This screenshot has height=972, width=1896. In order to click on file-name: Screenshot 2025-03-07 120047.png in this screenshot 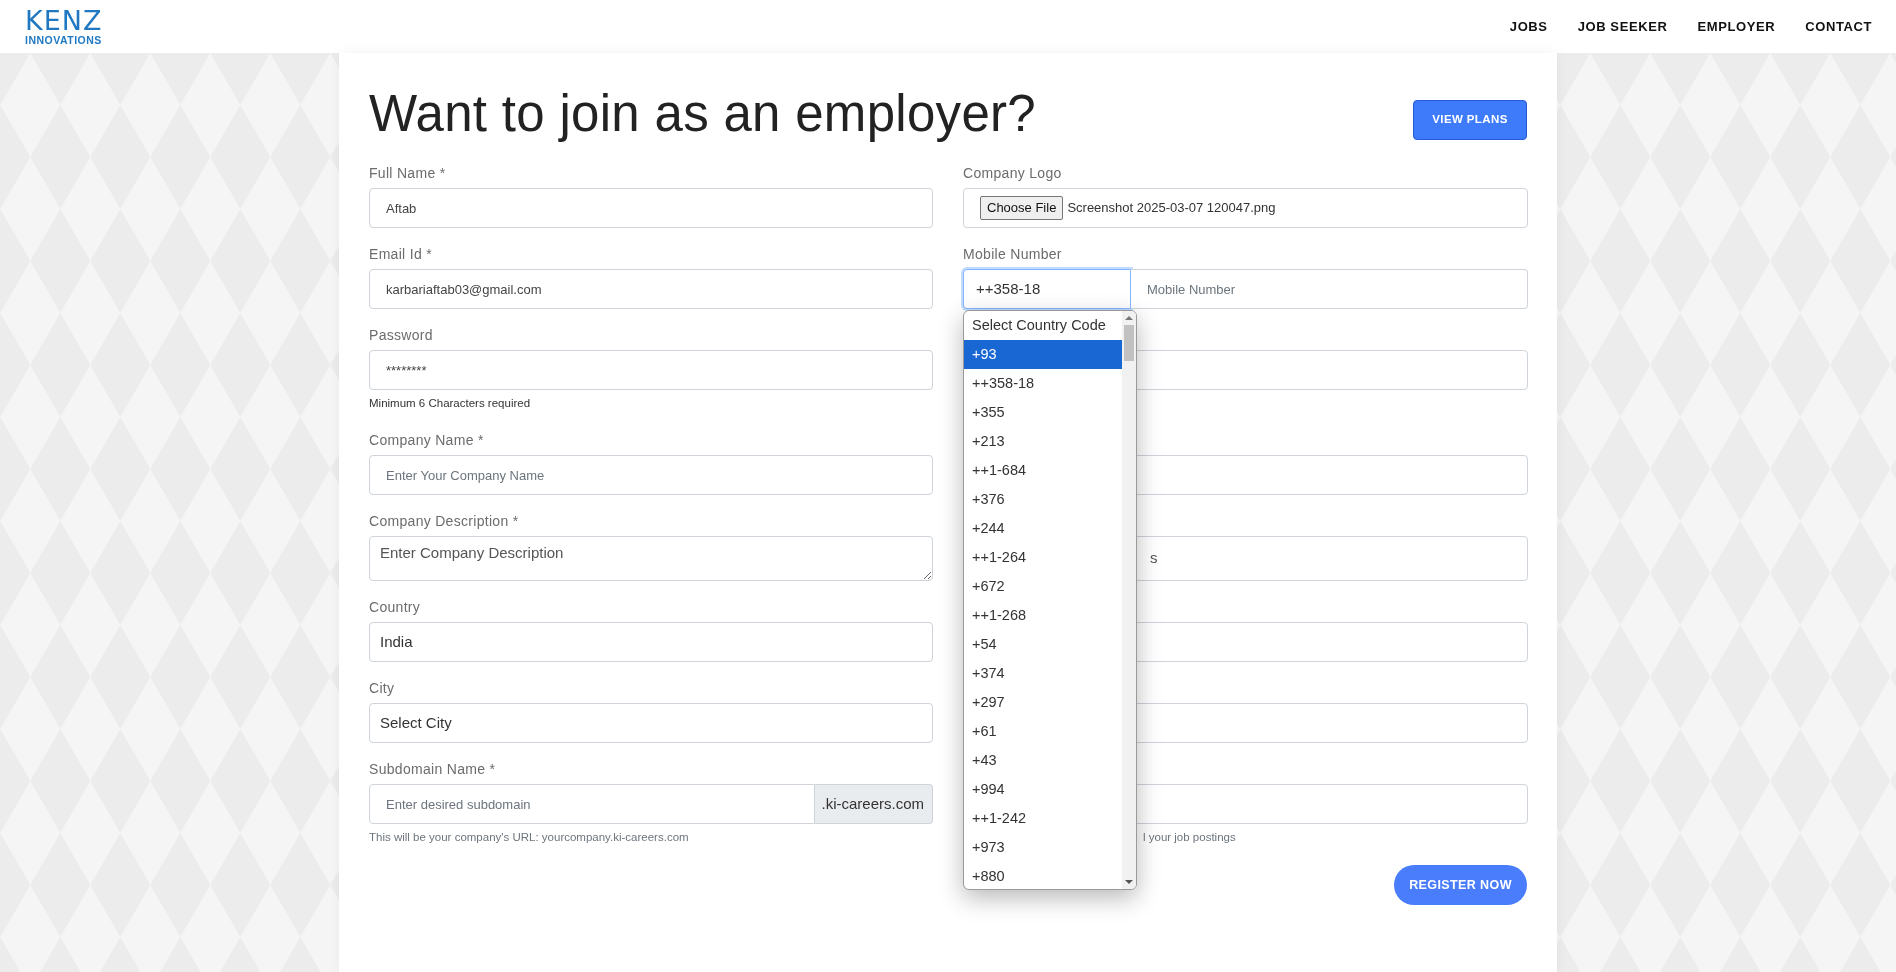, I will do `click(1171, 208)`.